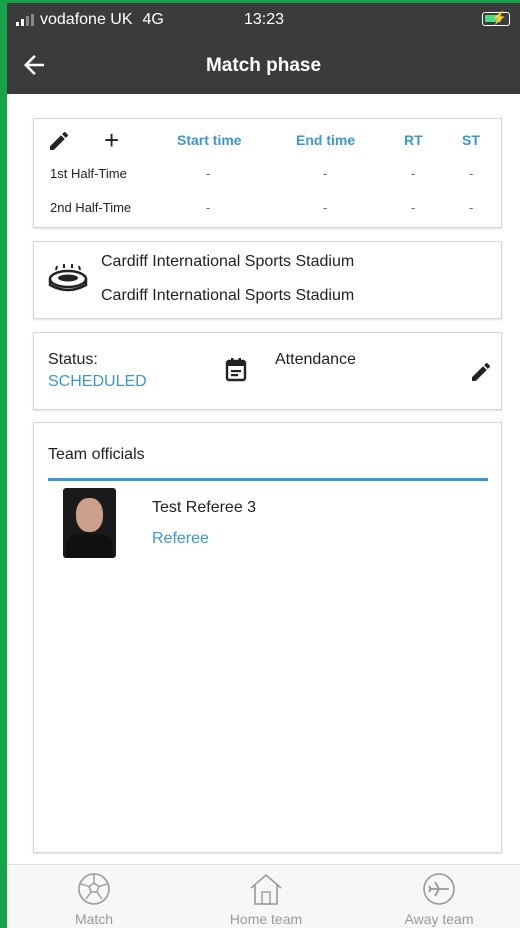 This screenshot has width=520, height=928. Describe the element at coordinates (439, 889) in the screenshot. I see `airplane-icon` at that location.